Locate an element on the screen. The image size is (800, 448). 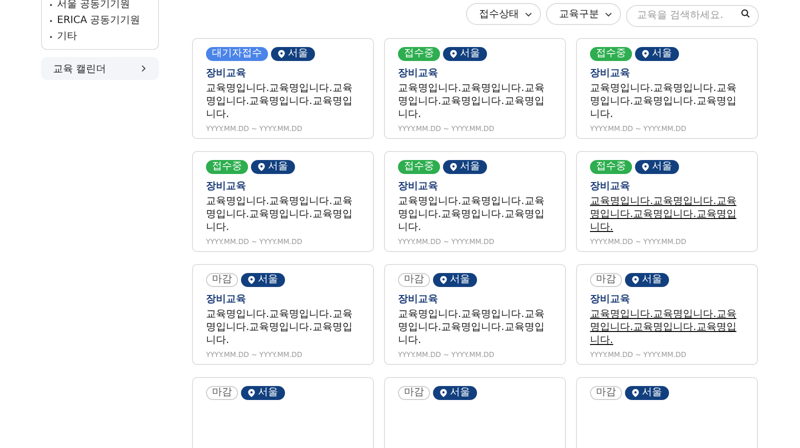
search-field: 교육을 검색하세요. is located at coordinates (692, 15).